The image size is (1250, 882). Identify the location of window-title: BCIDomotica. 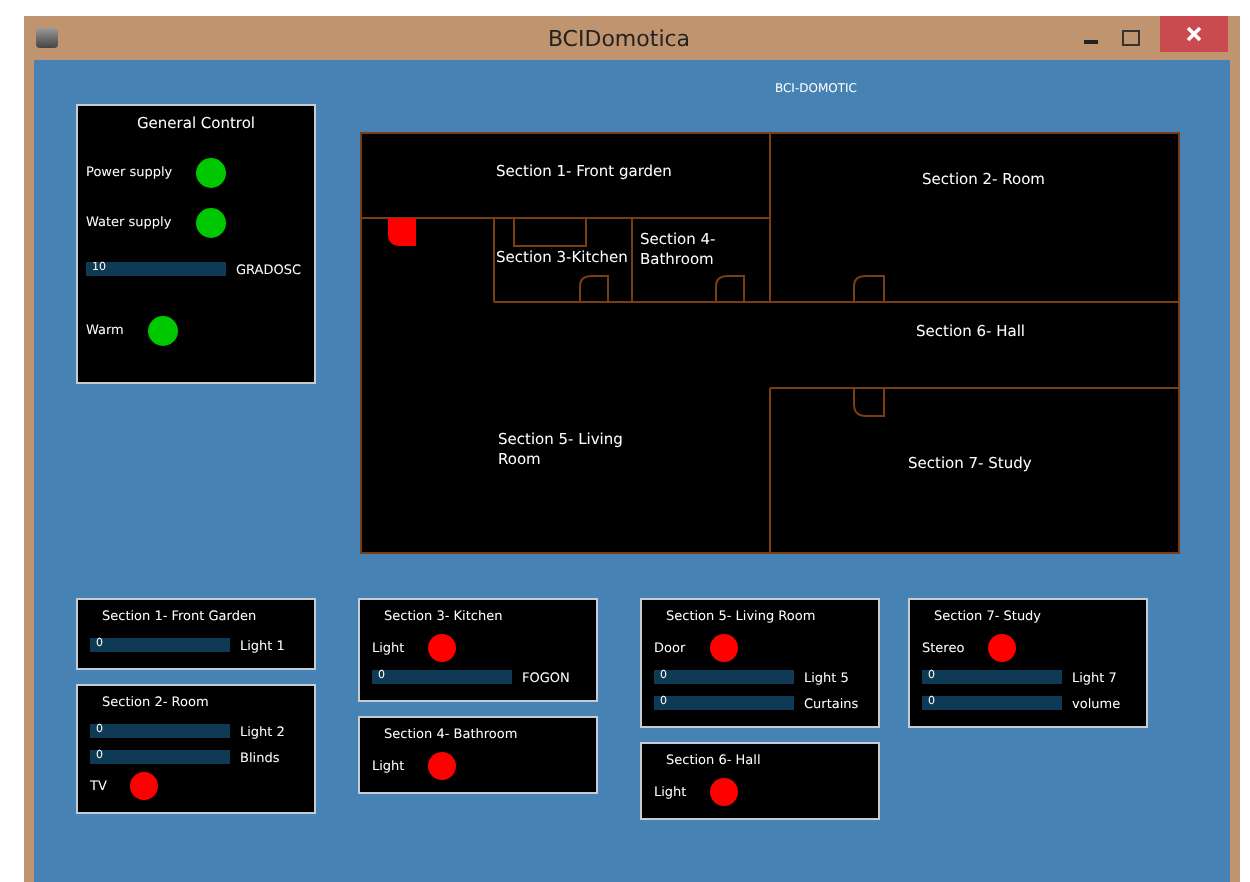
(619, 38).